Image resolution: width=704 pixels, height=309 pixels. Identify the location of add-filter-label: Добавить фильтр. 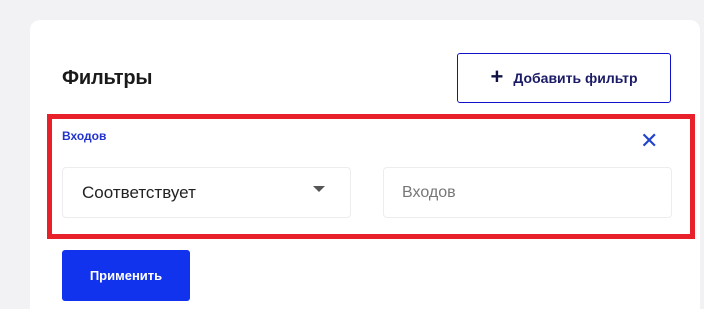
(575, 78).